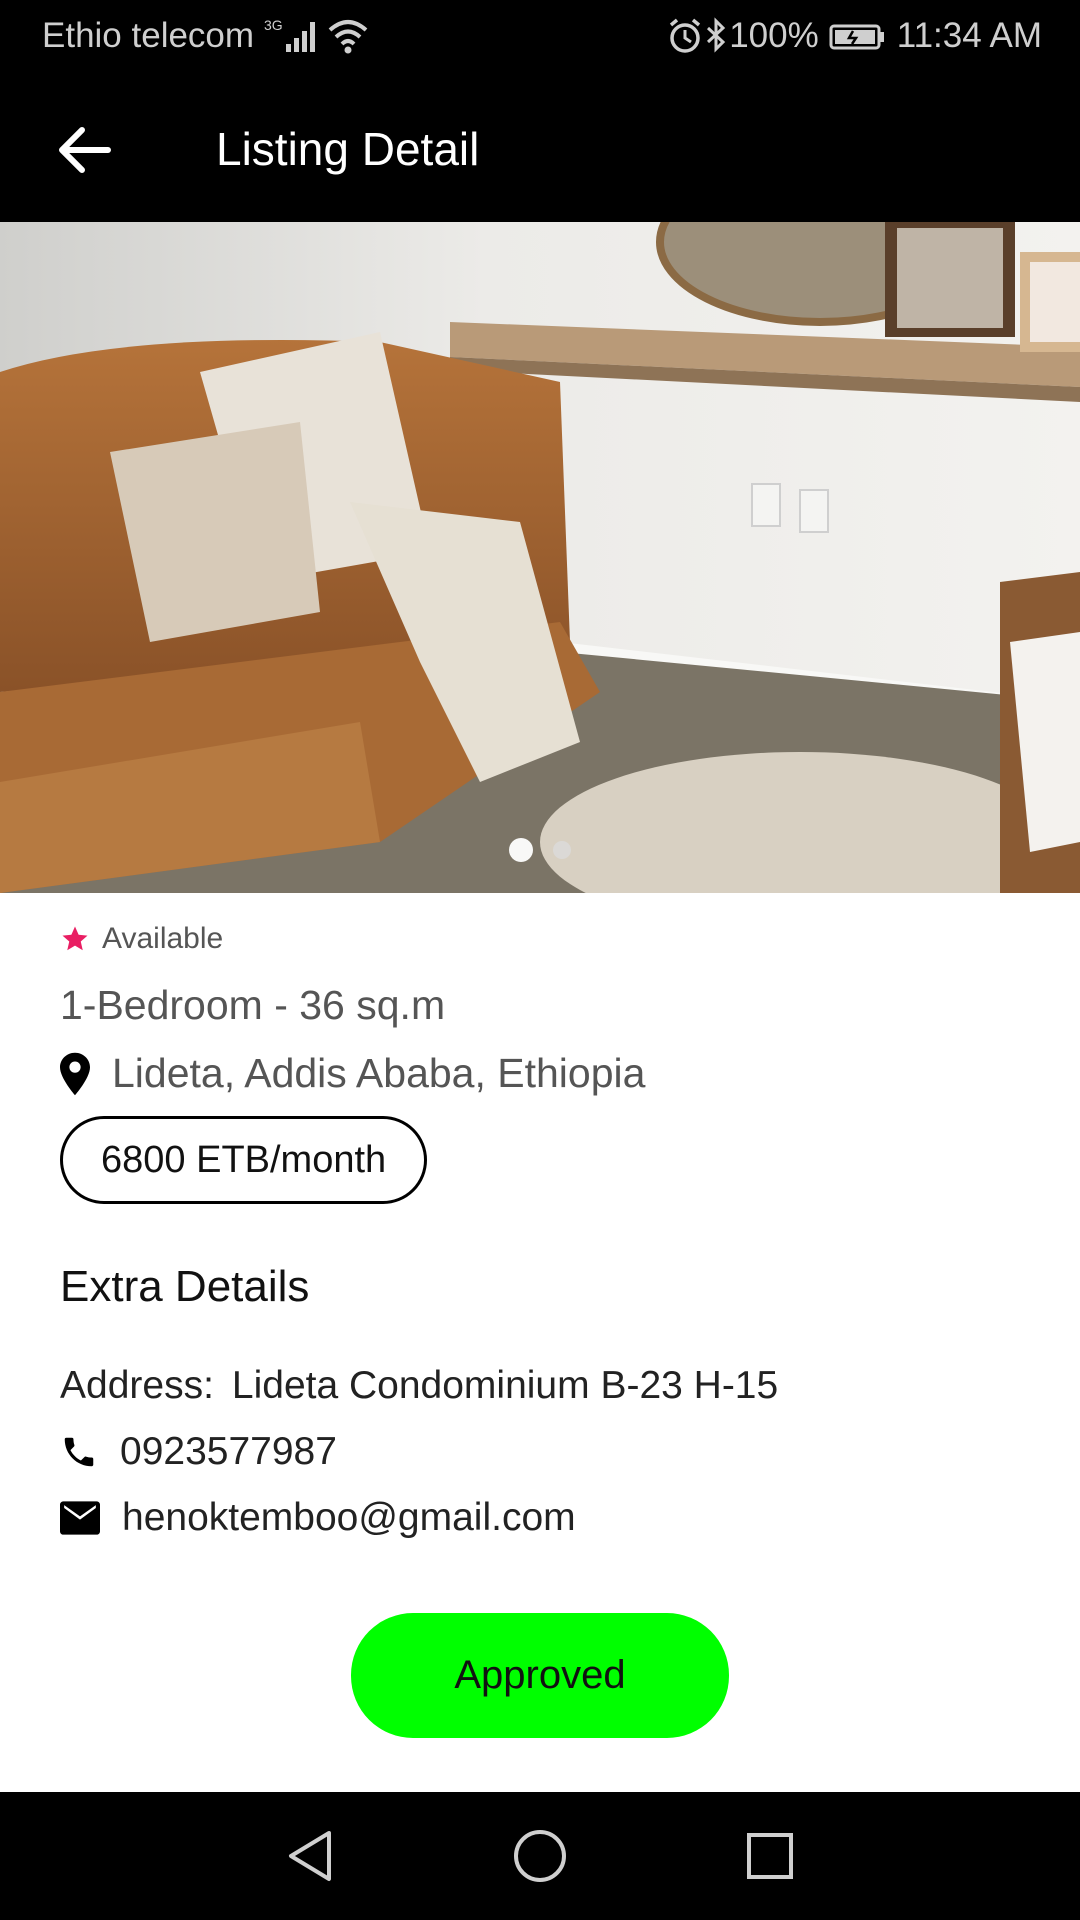 This screenshot has height=1920, width=1080. I want to click on home-circle-icon, so click(540, 1856).